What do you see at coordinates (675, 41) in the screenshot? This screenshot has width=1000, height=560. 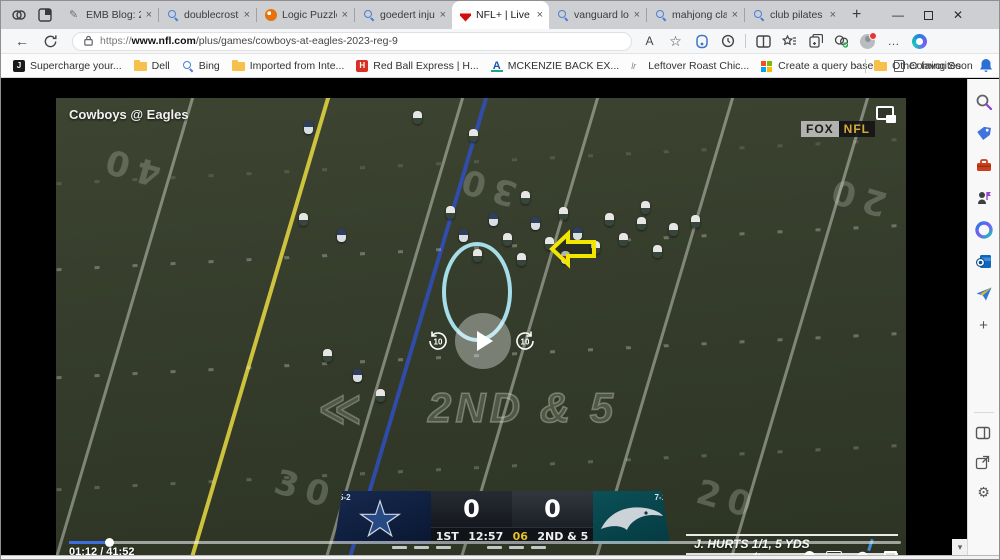 I see `favorite-star-icon: ☆` at bounding box center [675, 41].